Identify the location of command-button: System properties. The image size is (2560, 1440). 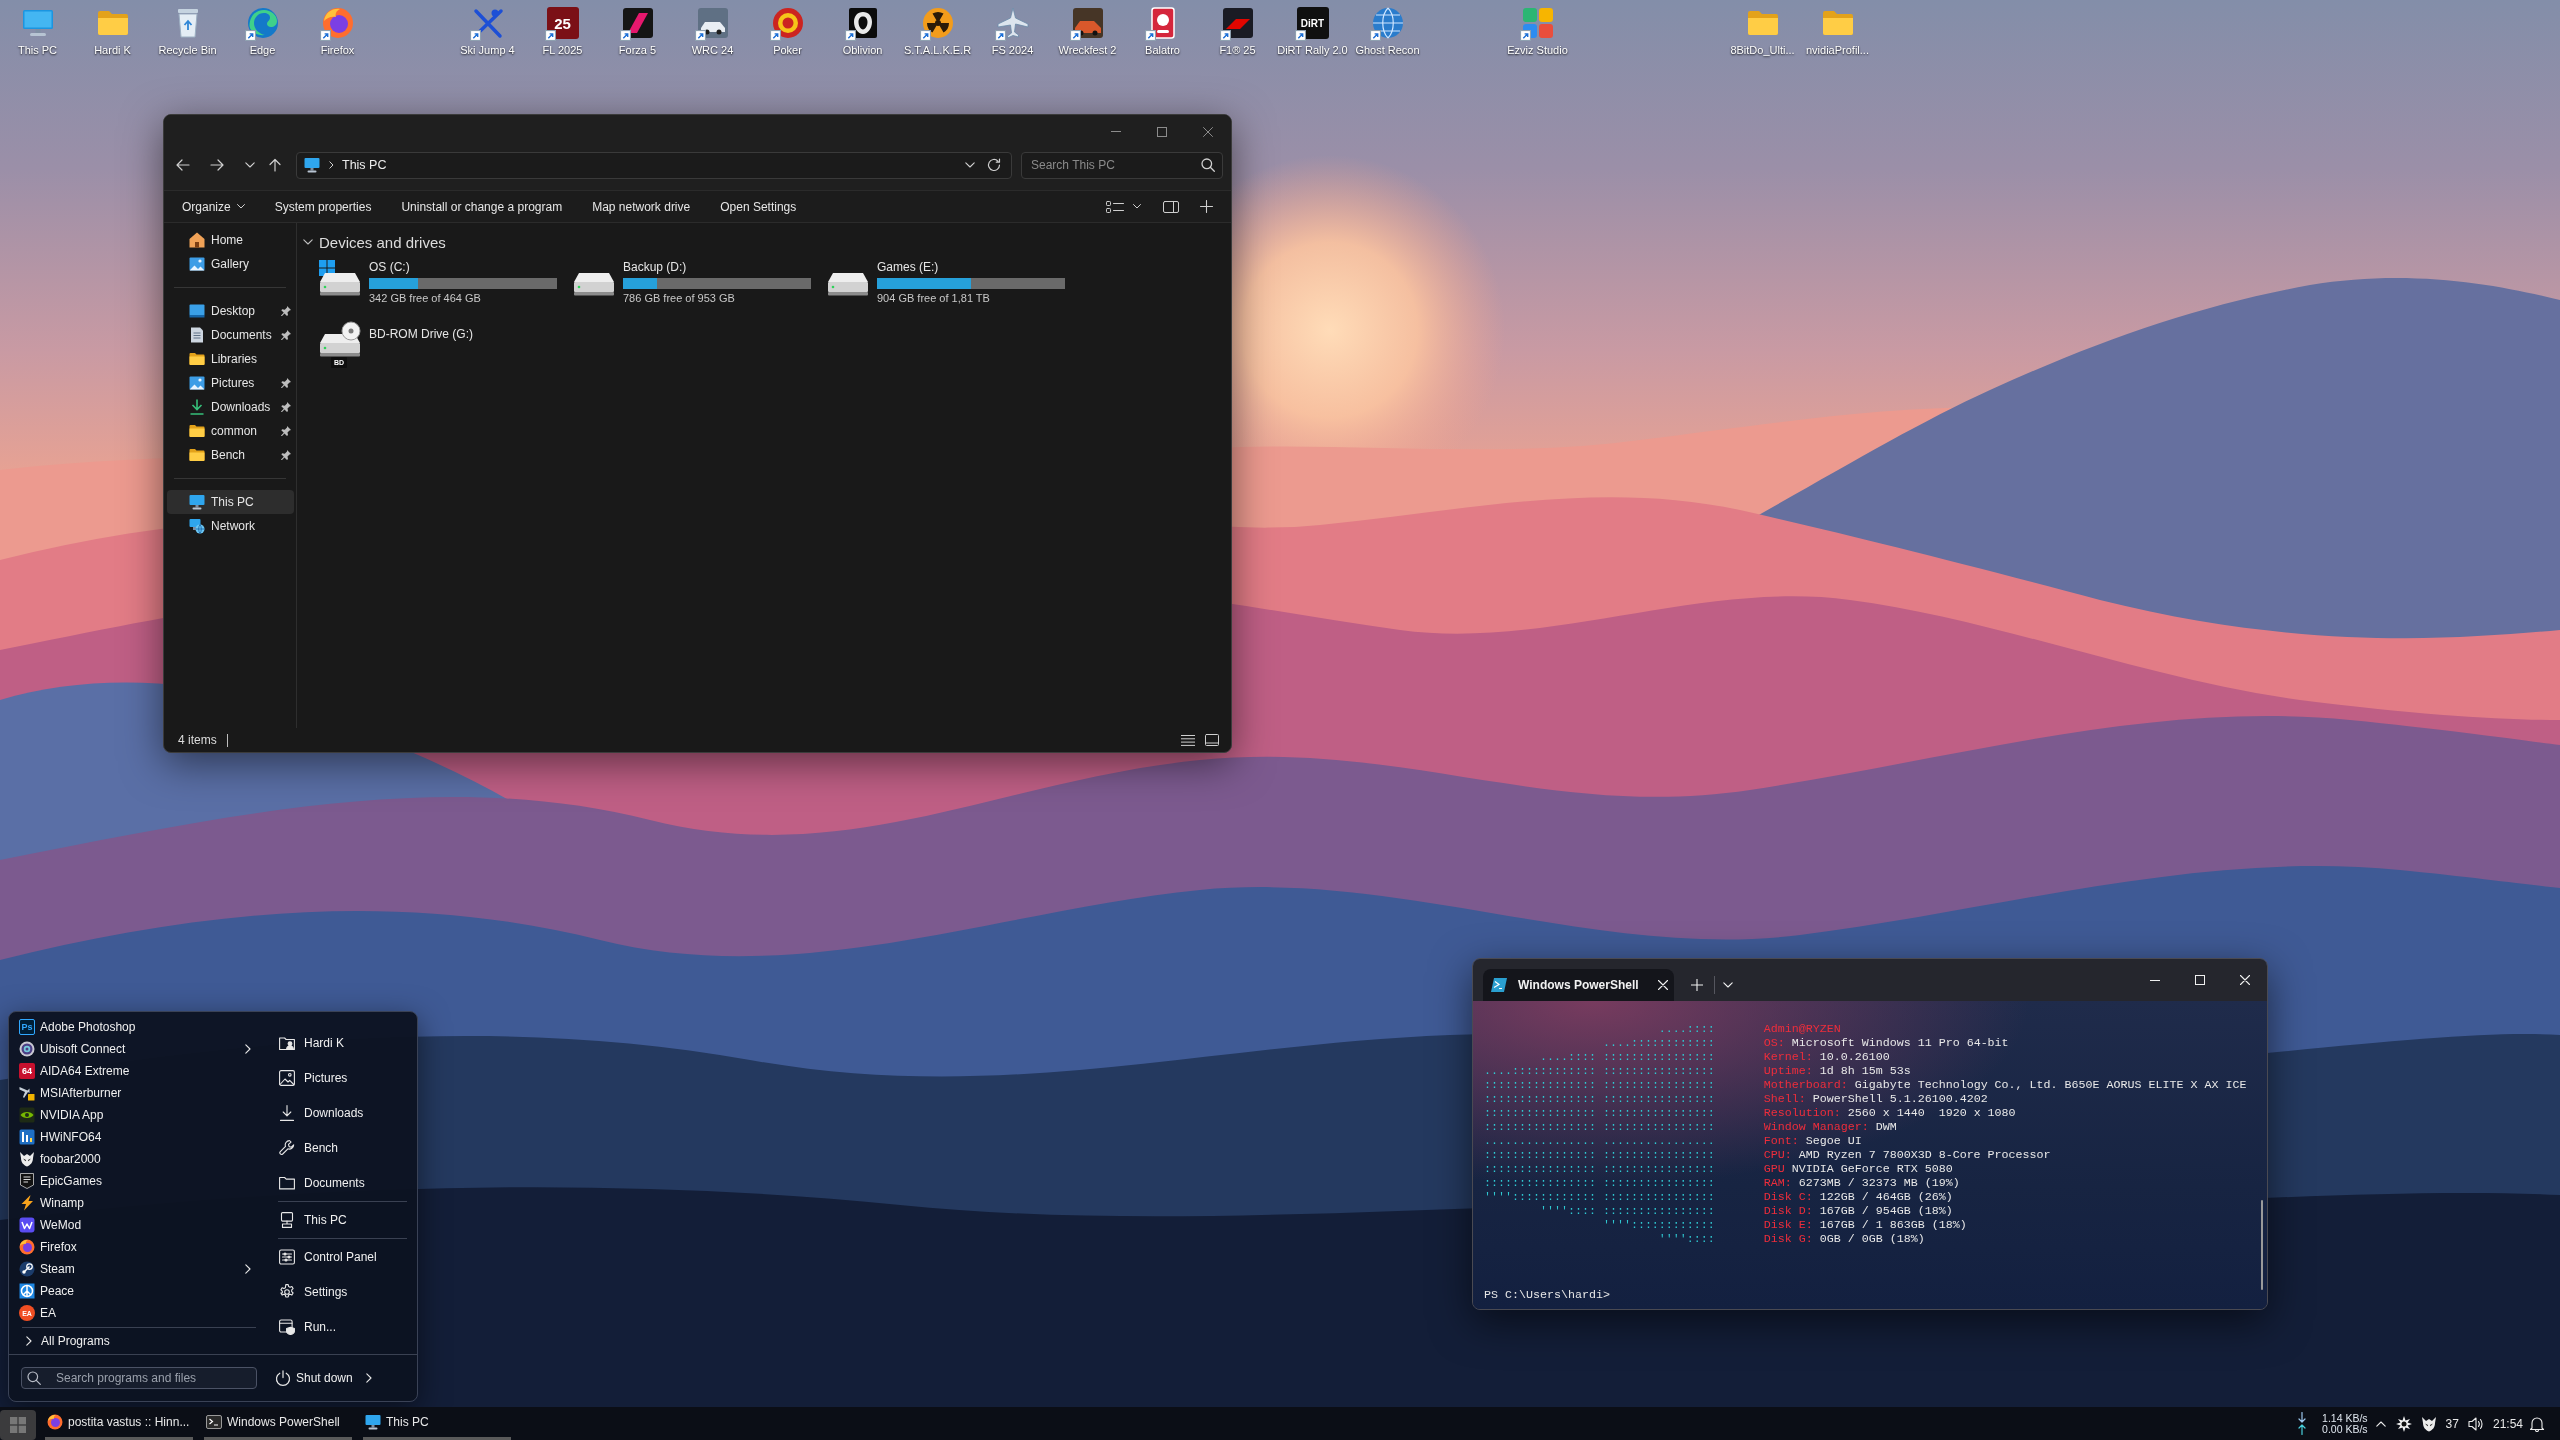
(323, 206).